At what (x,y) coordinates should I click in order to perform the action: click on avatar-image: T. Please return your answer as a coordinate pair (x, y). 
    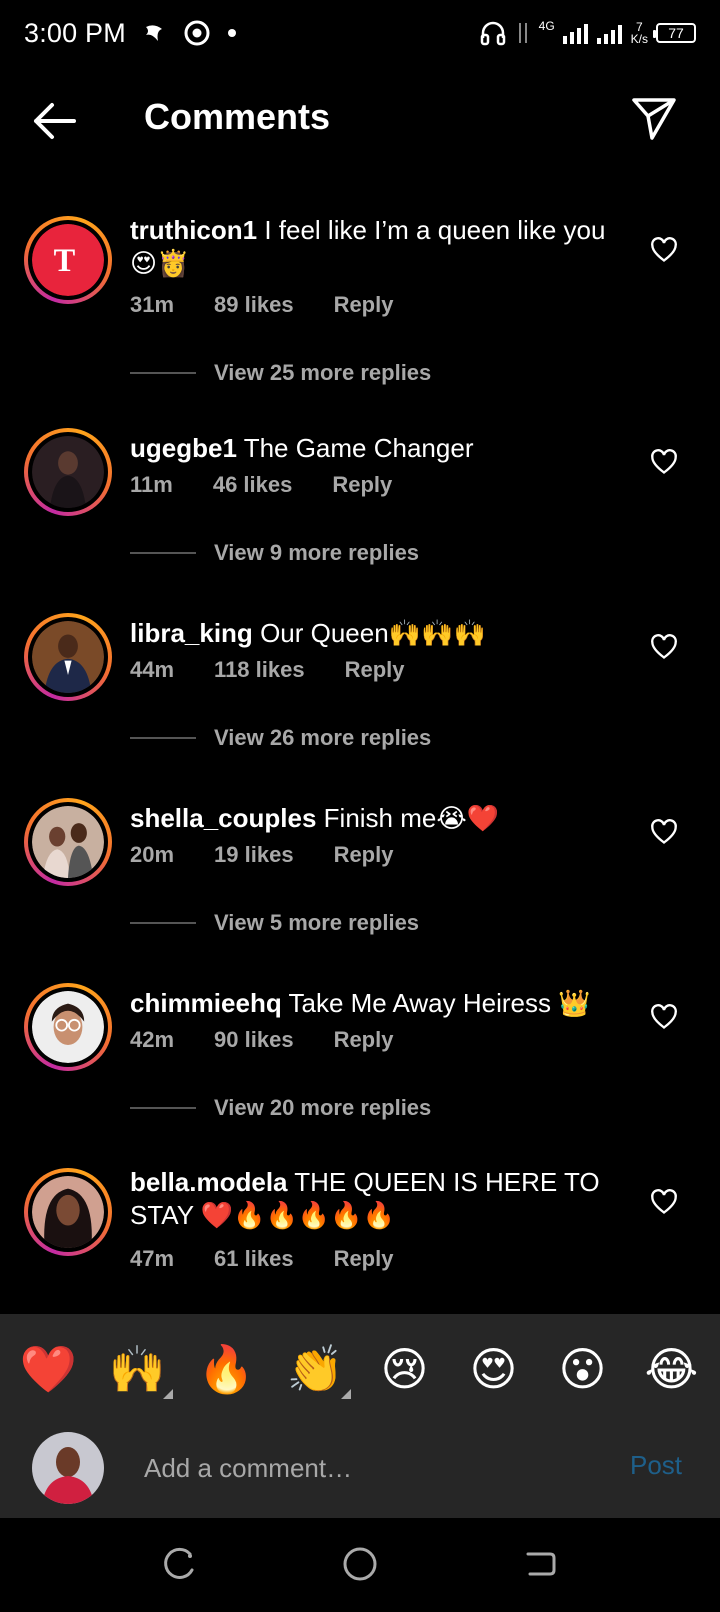
    Looking at the image, I should click on (68, 260).